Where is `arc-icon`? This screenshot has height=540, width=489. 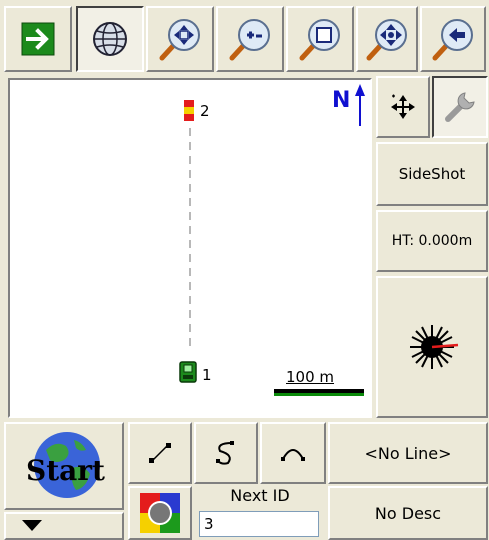
arc-icon is located at coordinates (293, 453).